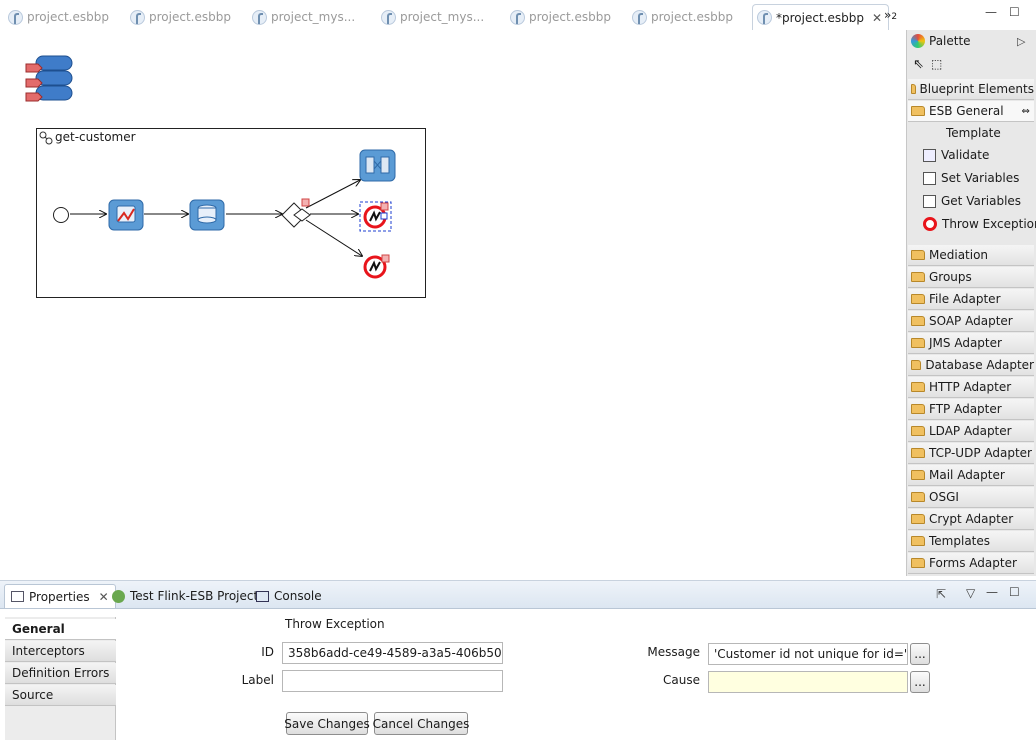  What do you see at coordinates (971, 541) in the screenshot?
I see `palette-drawer-templates: Templates` at bounding box center [971, 541].